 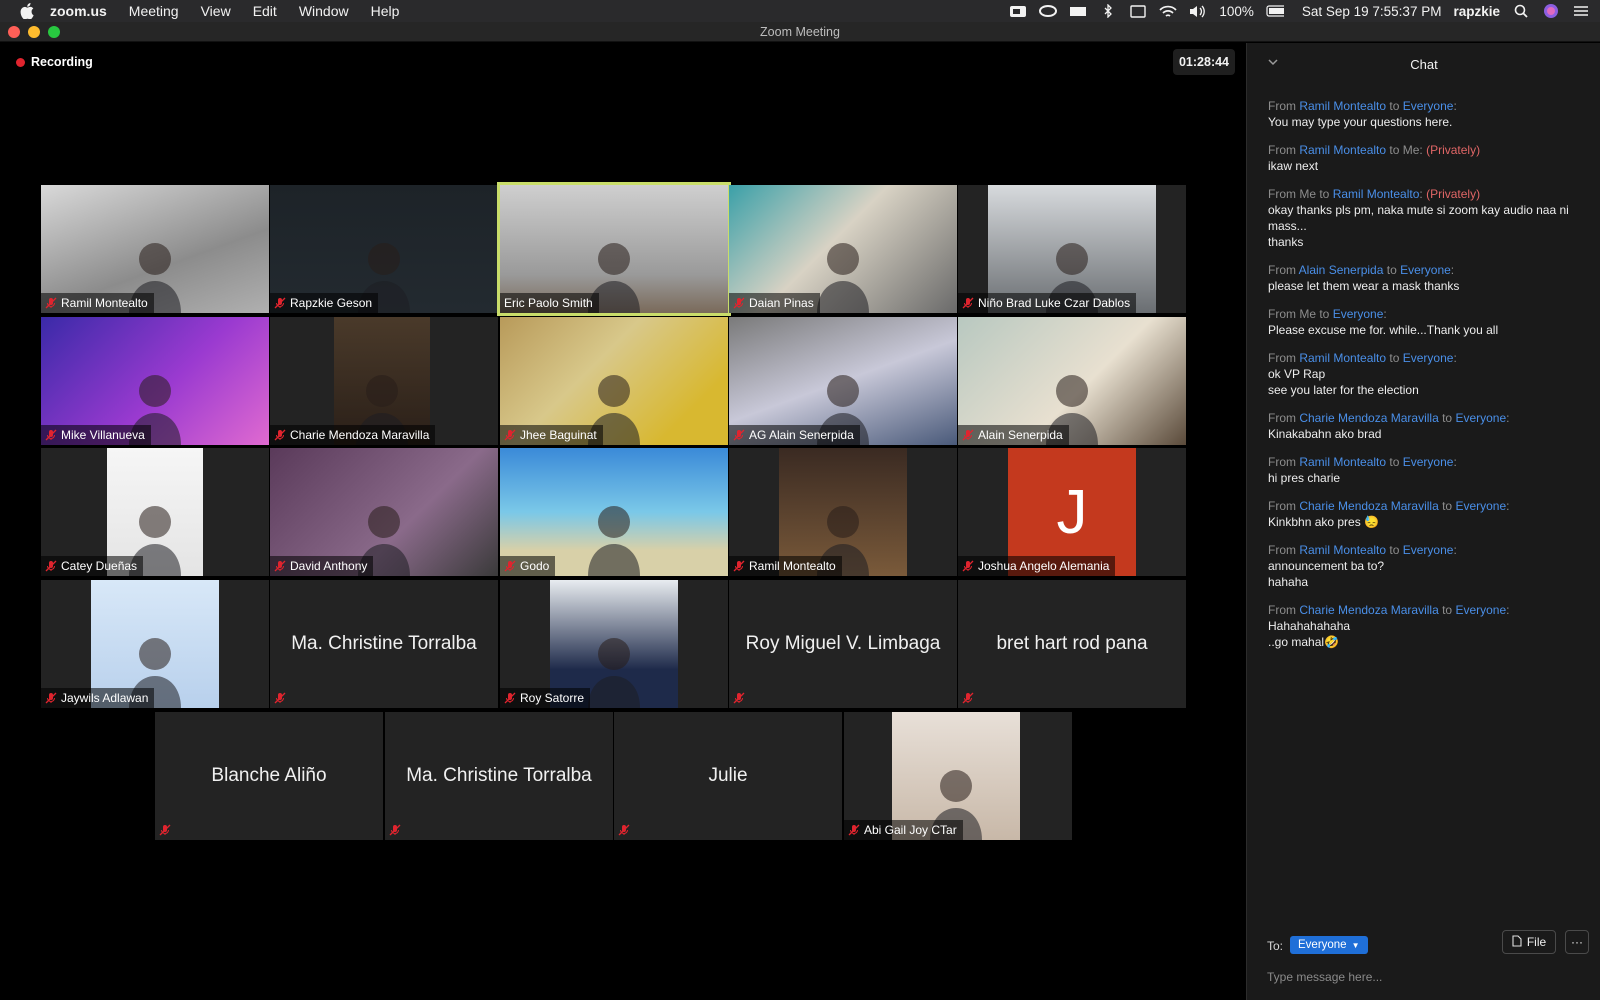 What do you see at coordinates (1072, 644) in the screenshot?
I see `participant-tile: bret hart rod pana` at bounding box center [1072, 644].